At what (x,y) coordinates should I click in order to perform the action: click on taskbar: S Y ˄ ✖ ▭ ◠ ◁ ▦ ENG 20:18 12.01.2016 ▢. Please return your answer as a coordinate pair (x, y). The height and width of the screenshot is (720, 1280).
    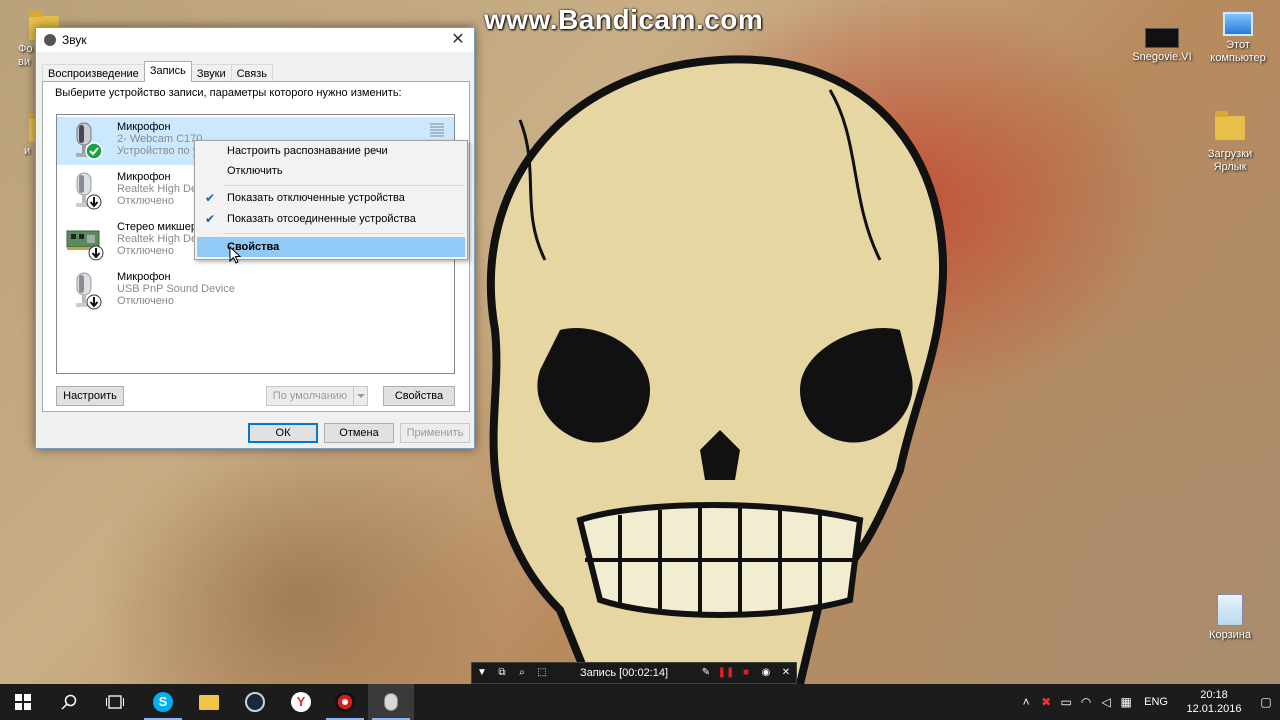
    Looking at the image, I should click on (640, 702).